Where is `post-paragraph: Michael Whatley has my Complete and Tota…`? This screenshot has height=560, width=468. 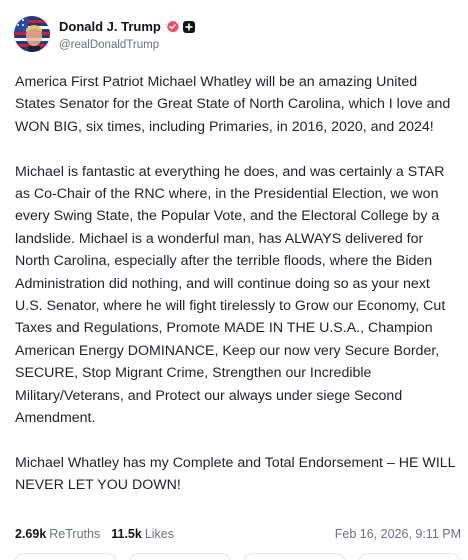
post-paragraph: Michael Whatley has my Complete and Tota… is located at coordinates (235, 474).